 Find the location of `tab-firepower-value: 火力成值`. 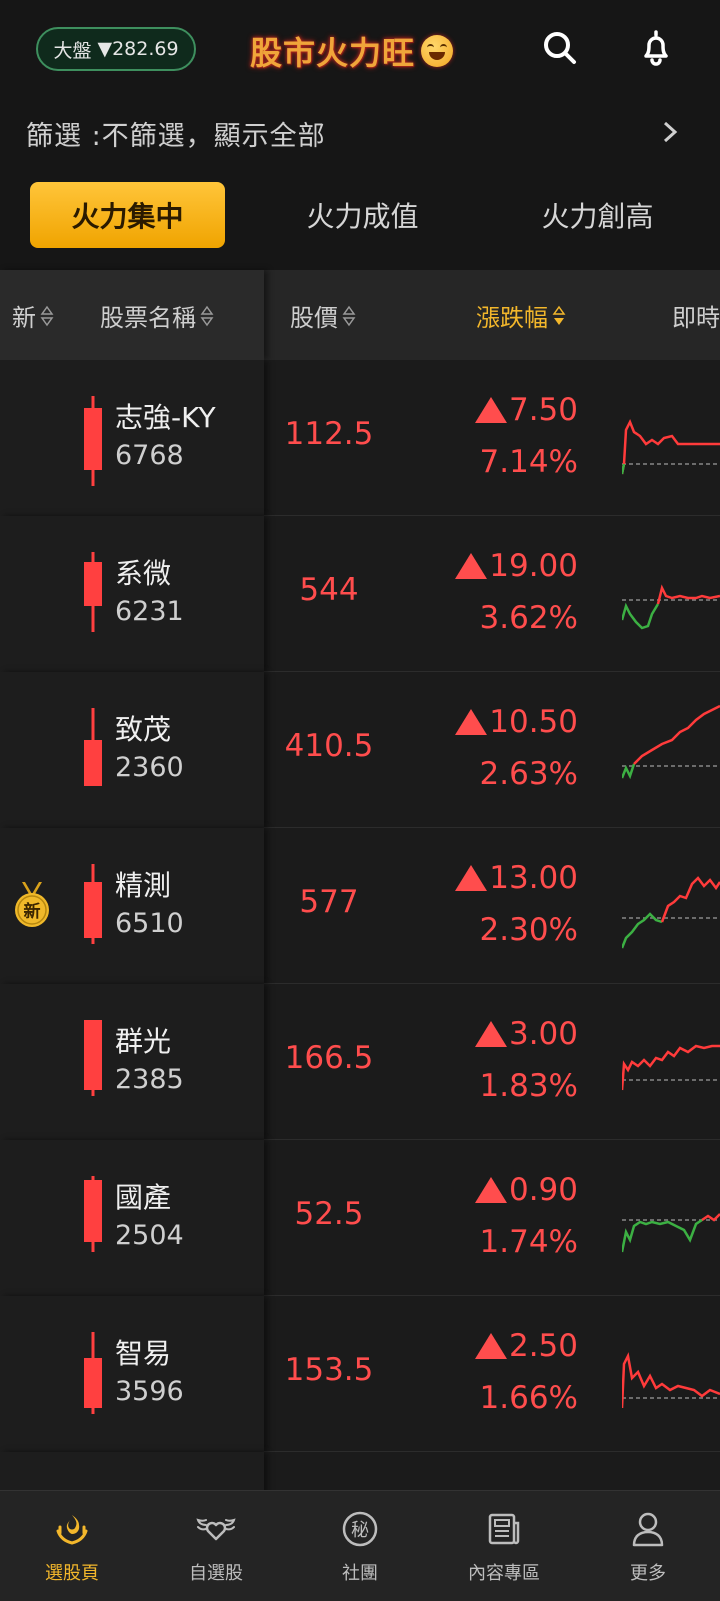

tab-firepower-value: 火力成值 is located at coordinates (362, 215).